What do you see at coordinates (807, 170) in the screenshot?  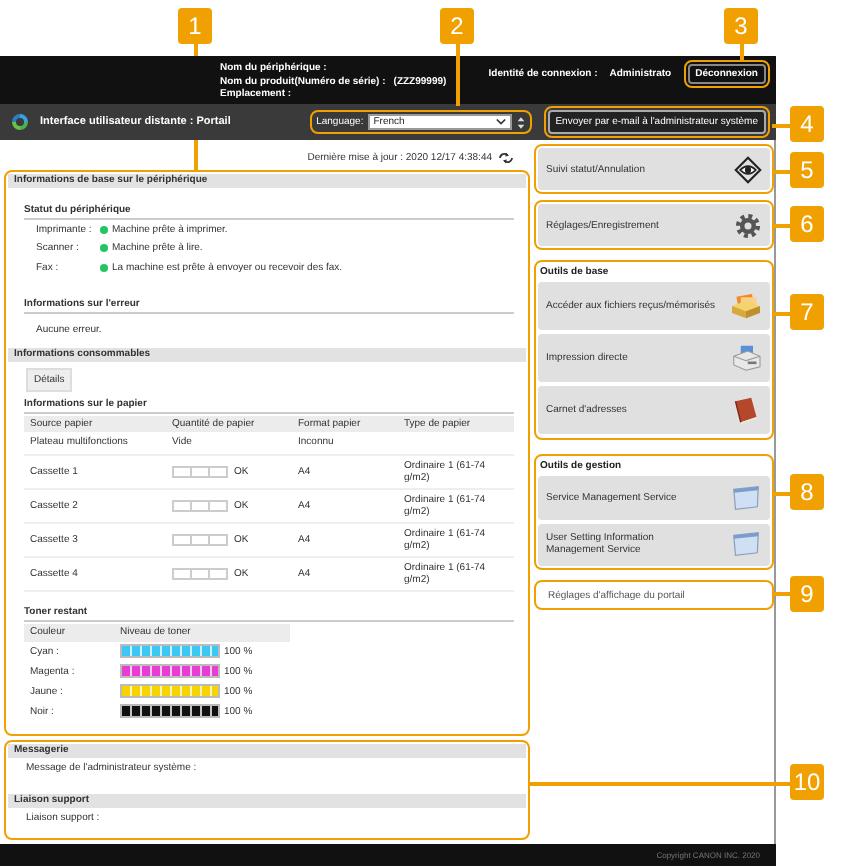 I see `callout-badge: 5` at bounding box center [807, 170].